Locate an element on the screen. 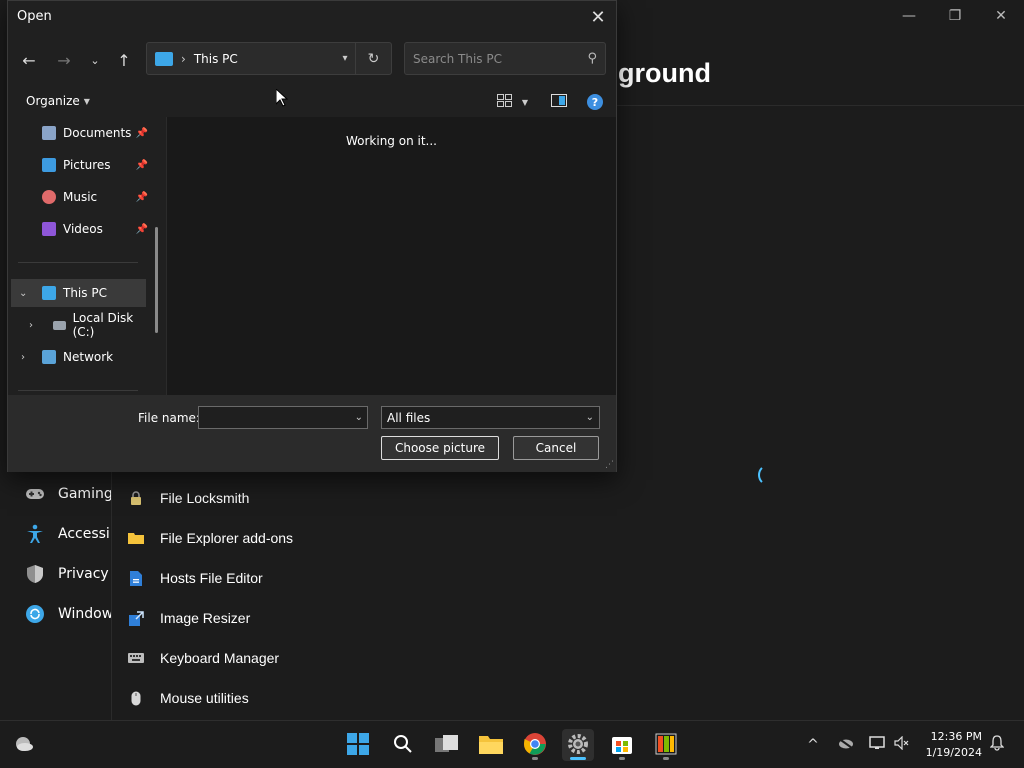 This screenshot has height=768, width=1024. arrow-right-icon: → is located at coordinates (64, 60).